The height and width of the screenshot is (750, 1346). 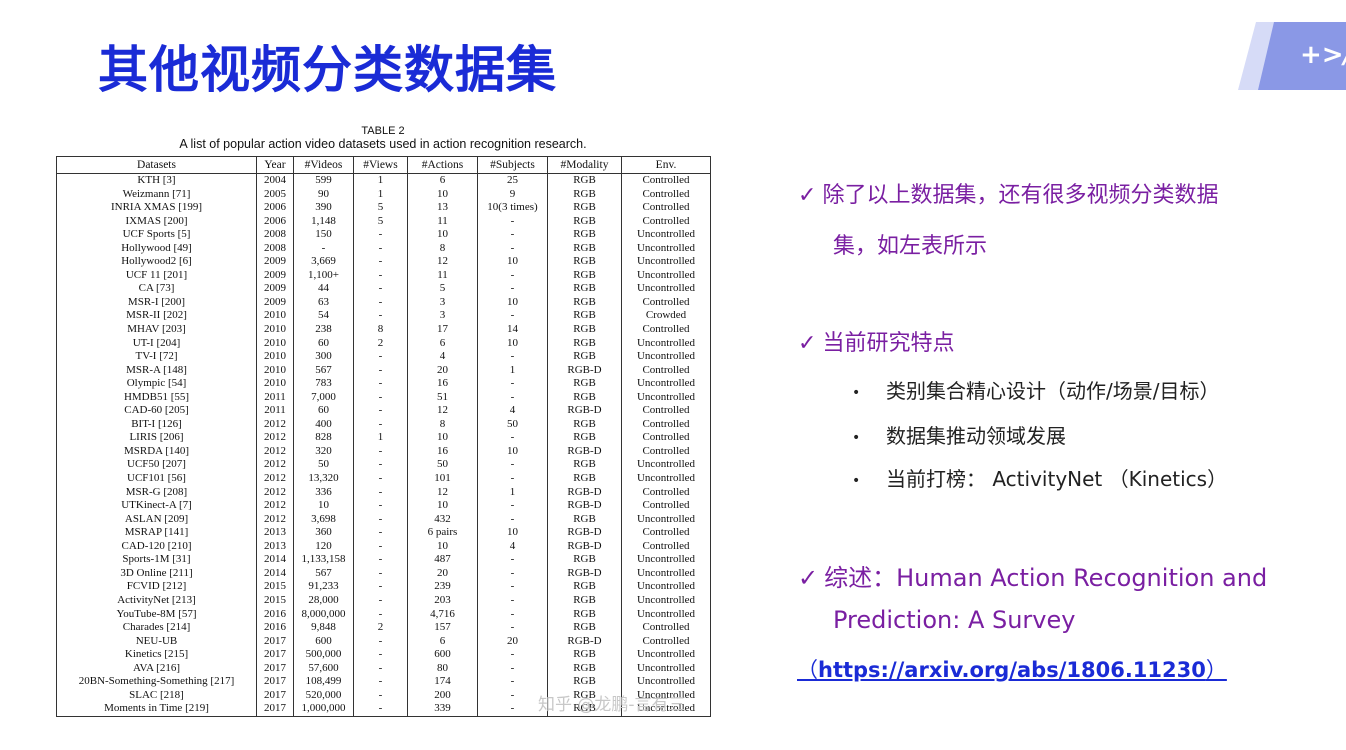 What do you see at coordinates (323, 519) in the screenshot?
I see `table-cell: 3,698` at bounding box center [323, 519].